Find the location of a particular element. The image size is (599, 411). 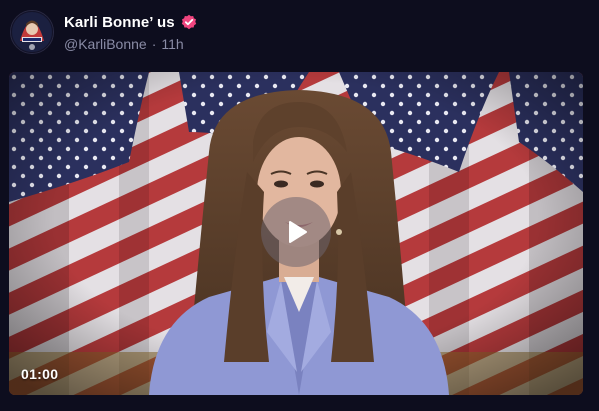

avatar-image is located at coordinates (32, 32).